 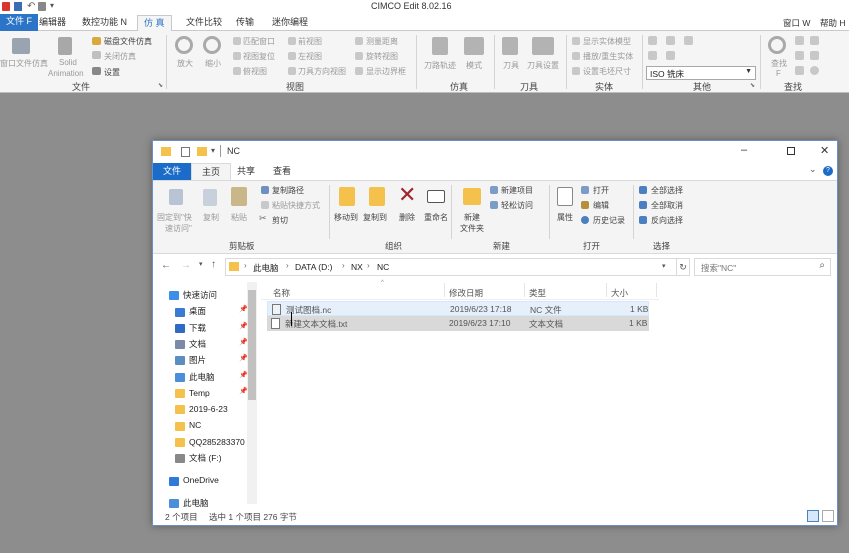 I want to click on crumb-this-pc: 此电脑, so click(x=266, y=268).